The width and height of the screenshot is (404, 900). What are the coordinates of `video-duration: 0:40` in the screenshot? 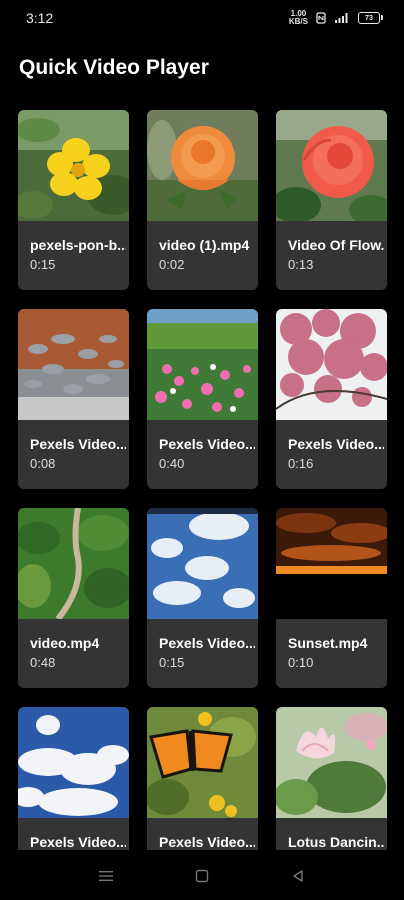 It's located at (172, 463).